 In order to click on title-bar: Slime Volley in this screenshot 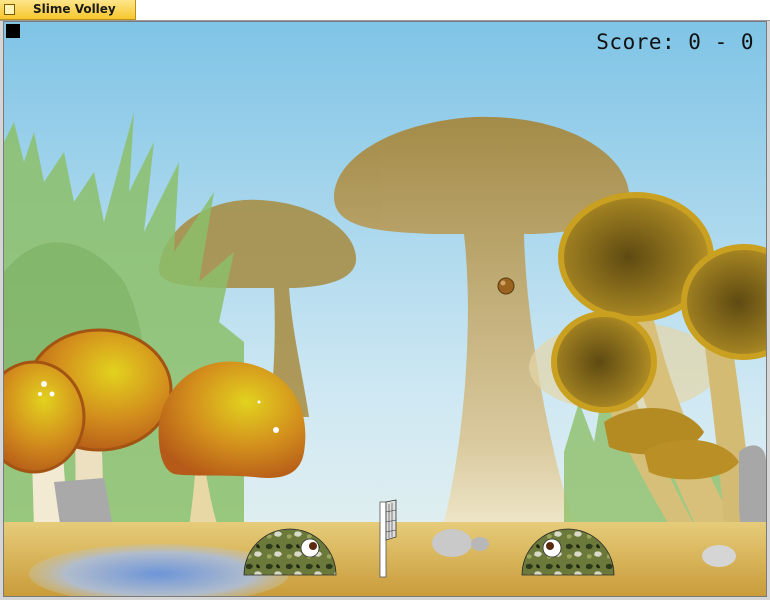, I will do `click(385, 10)`.